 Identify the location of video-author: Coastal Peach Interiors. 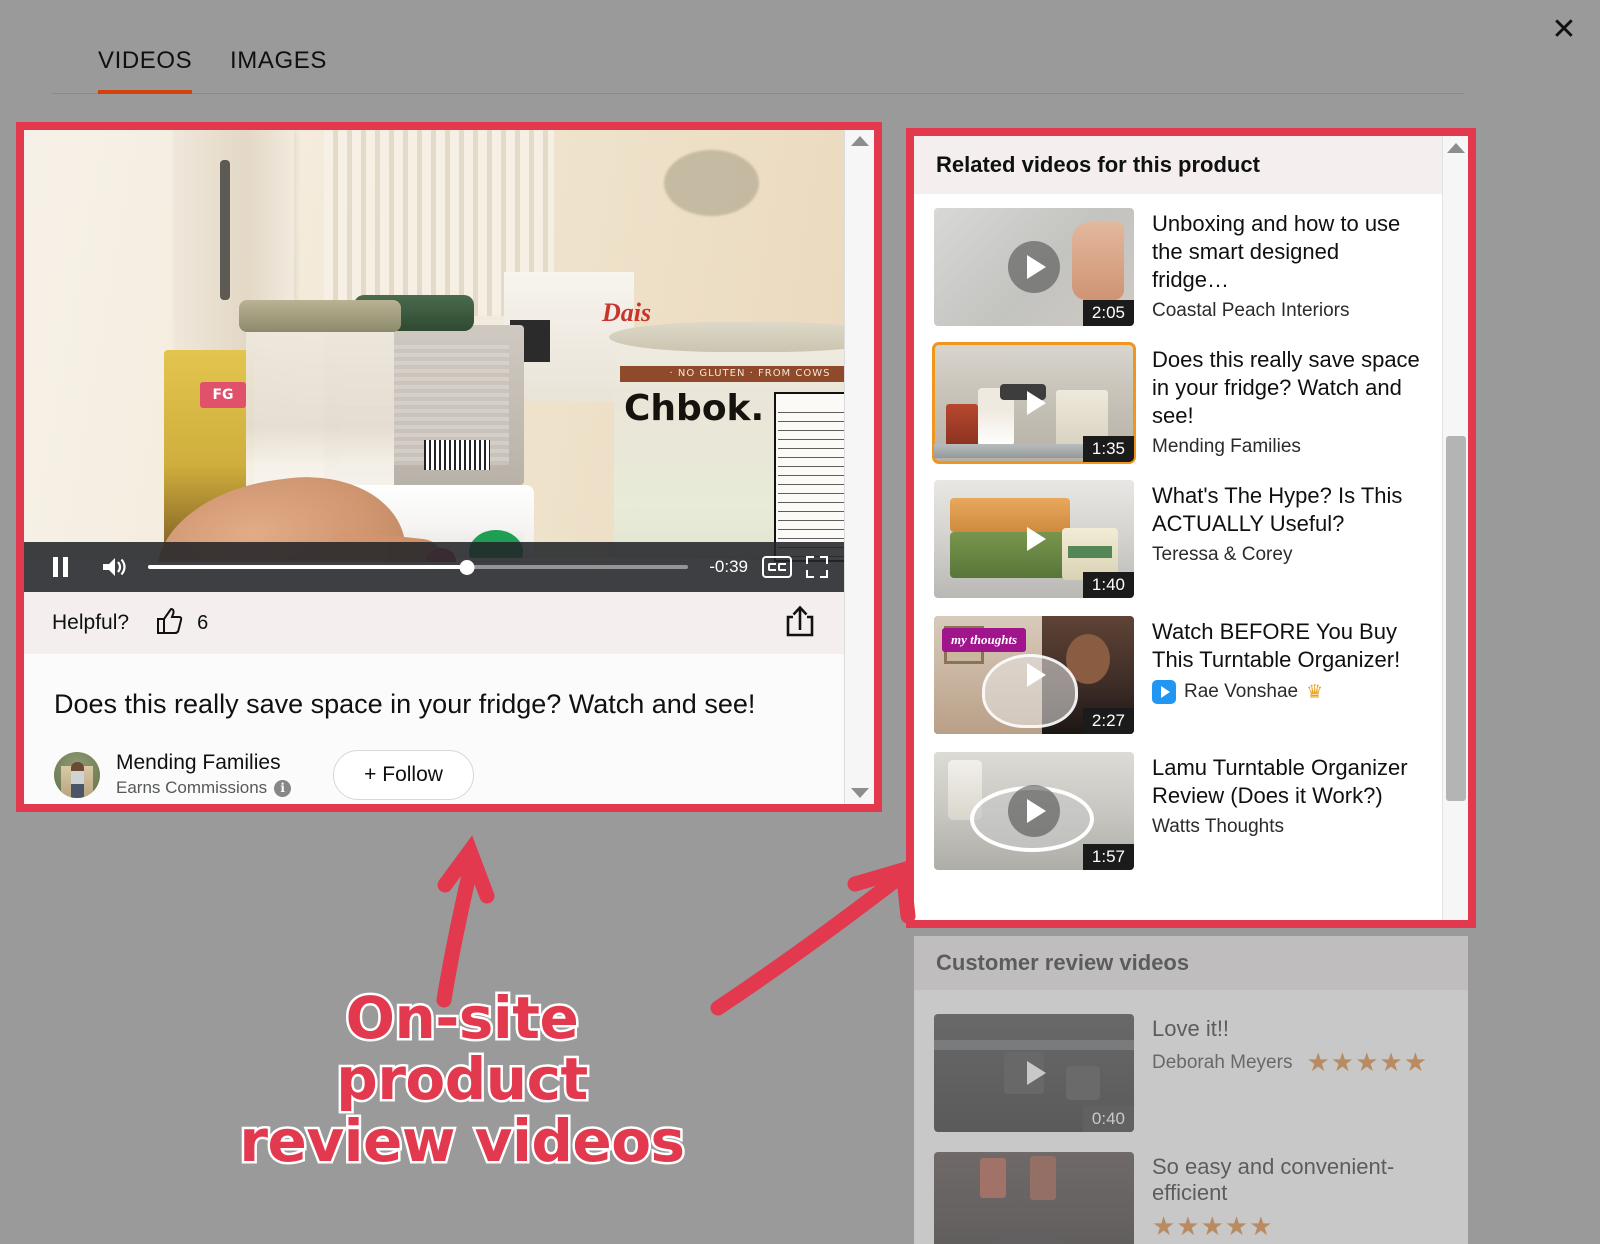
(1287, 311).